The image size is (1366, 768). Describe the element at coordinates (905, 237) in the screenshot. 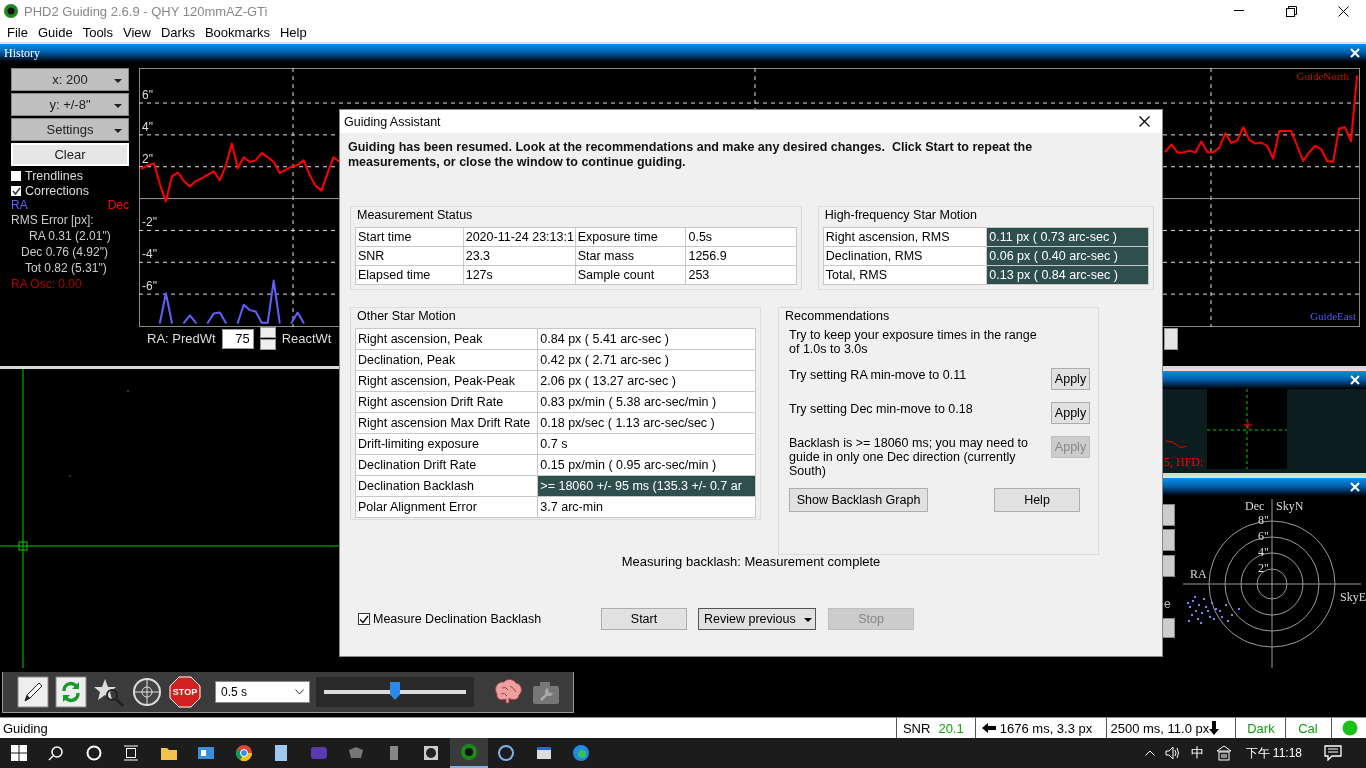

I see `table-cell: Right ascension, RMS` at that location.